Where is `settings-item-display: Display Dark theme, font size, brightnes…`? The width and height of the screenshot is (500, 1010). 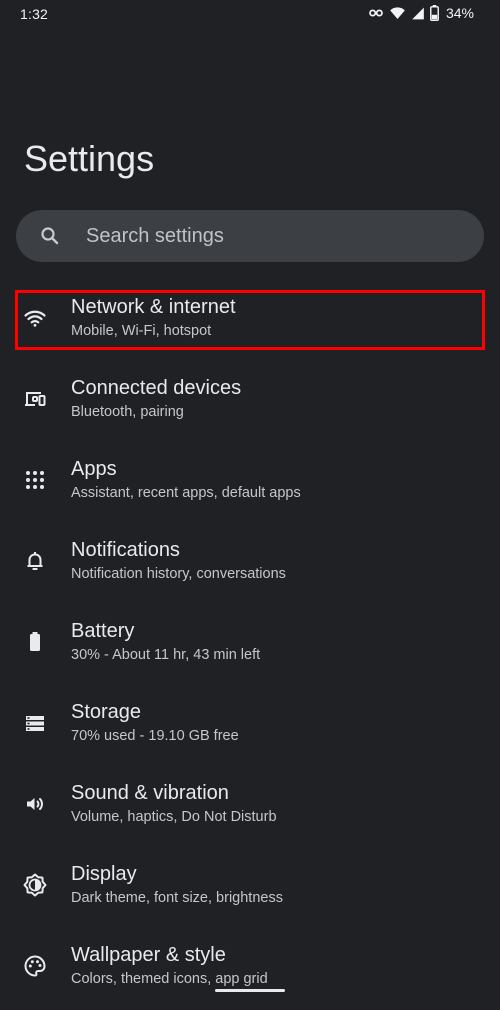 settings-item-display: Display Dark theme, font size, brightnes… is located at coordinates (250, 888).